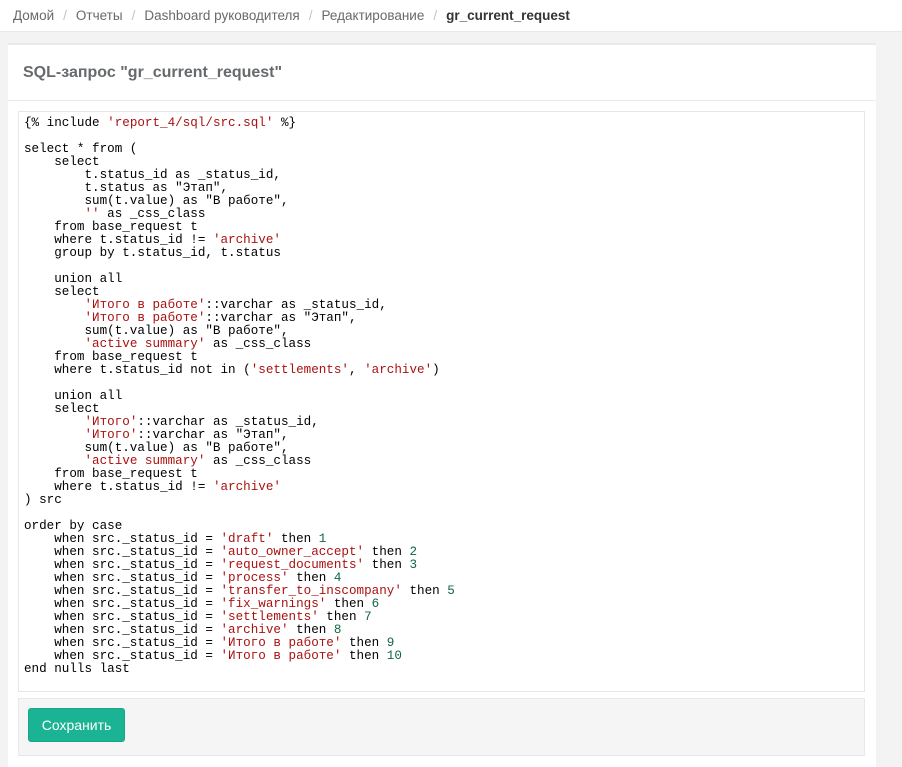 This screenshot has width=902, height=767. I want to click on code-line: 'Итого'::varchar as "Этап",, so click(186, 435).